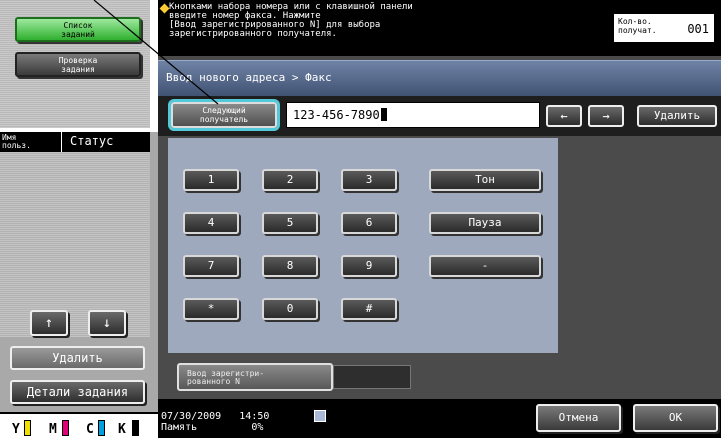  I want to click on memory-label: Память, so click(179, 427).